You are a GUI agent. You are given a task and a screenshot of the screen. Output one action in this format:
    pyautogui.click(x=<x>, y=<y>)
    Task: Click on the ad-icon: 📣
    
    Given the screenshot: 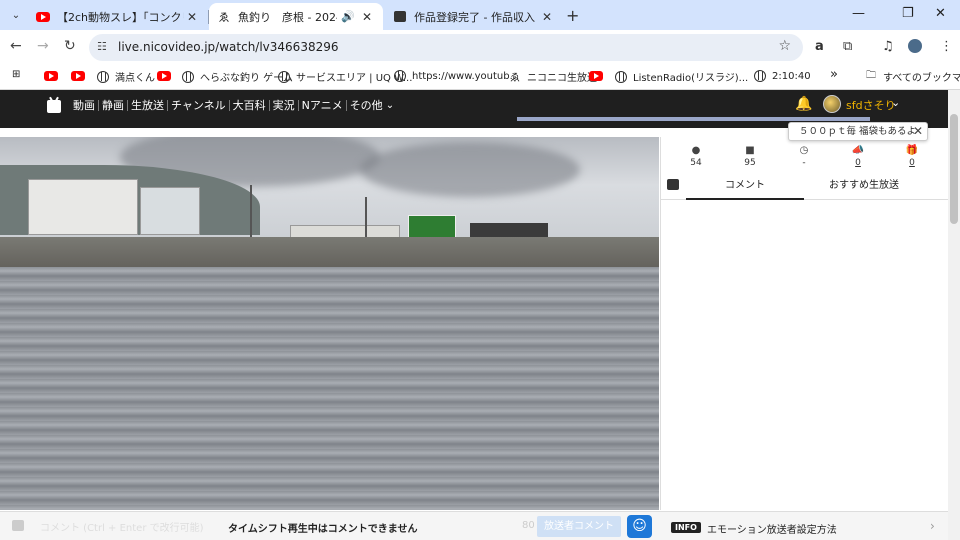 What is the action you would take?
    pyautogui.click(x=858, y=150)
    